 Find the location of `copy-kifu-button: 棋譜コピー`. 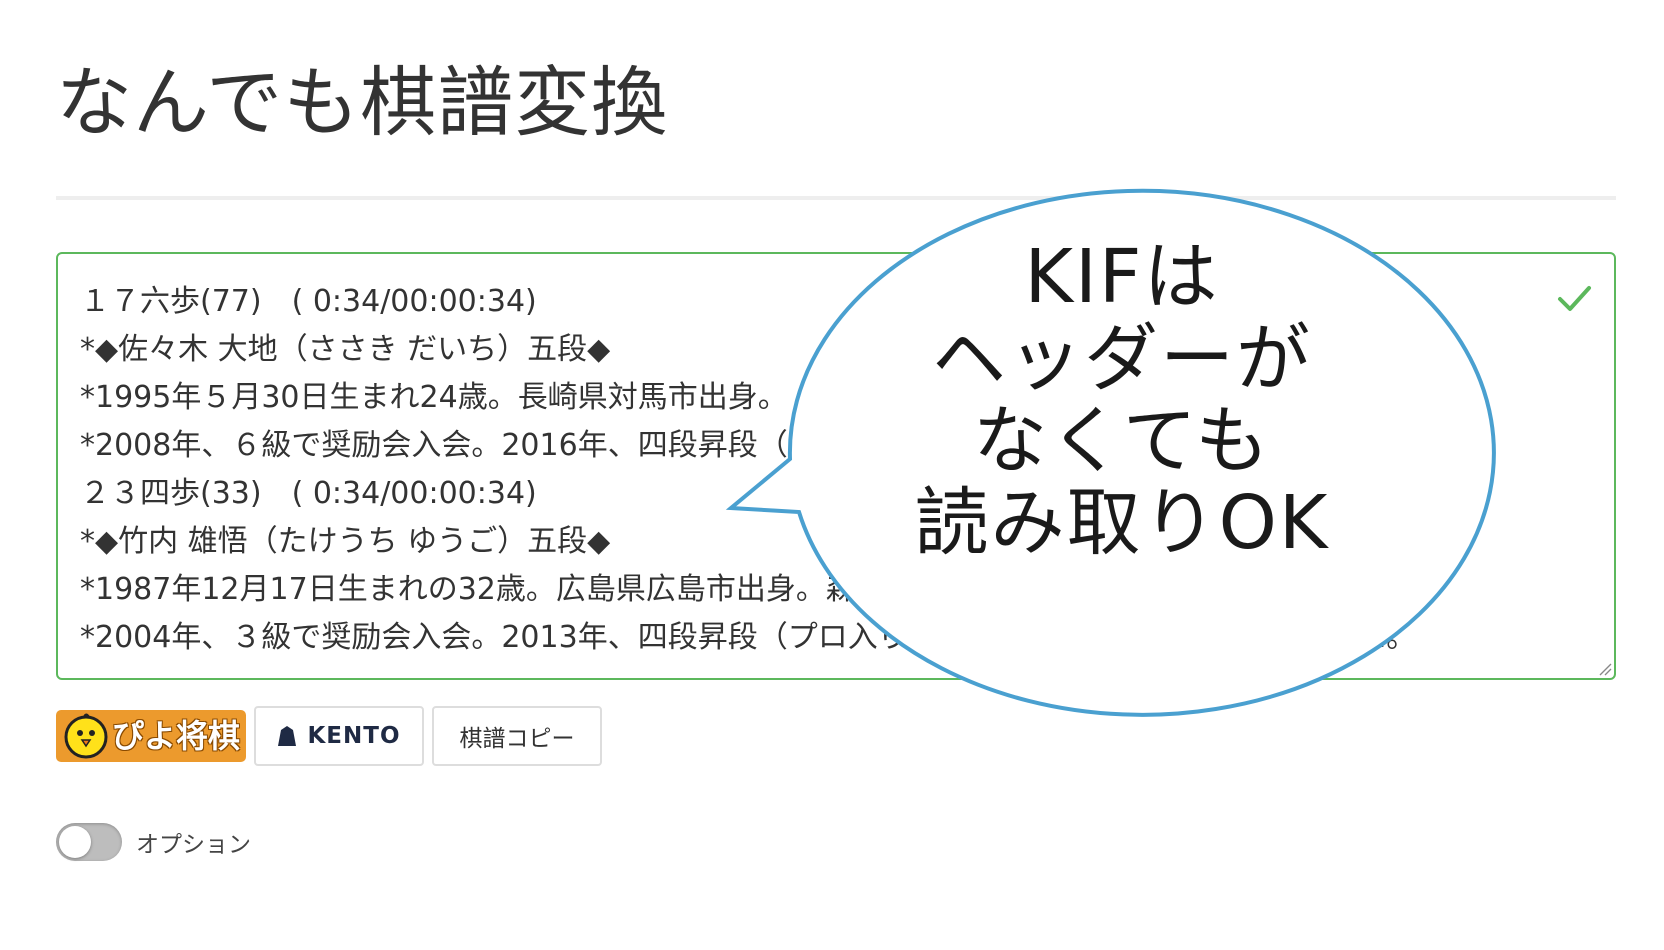

copy-kifu-button: 棋譜コピー is located at coordinates (517, 736).